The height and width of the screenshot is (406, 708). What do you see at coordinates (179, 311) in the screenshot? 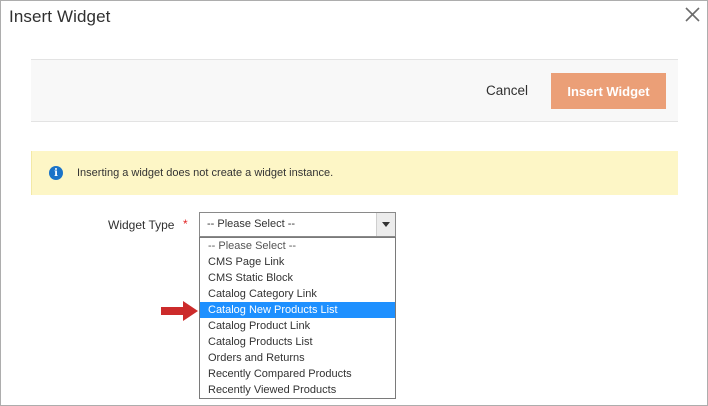
I see `red-arrow-icon` at bounding box center [179, 311].